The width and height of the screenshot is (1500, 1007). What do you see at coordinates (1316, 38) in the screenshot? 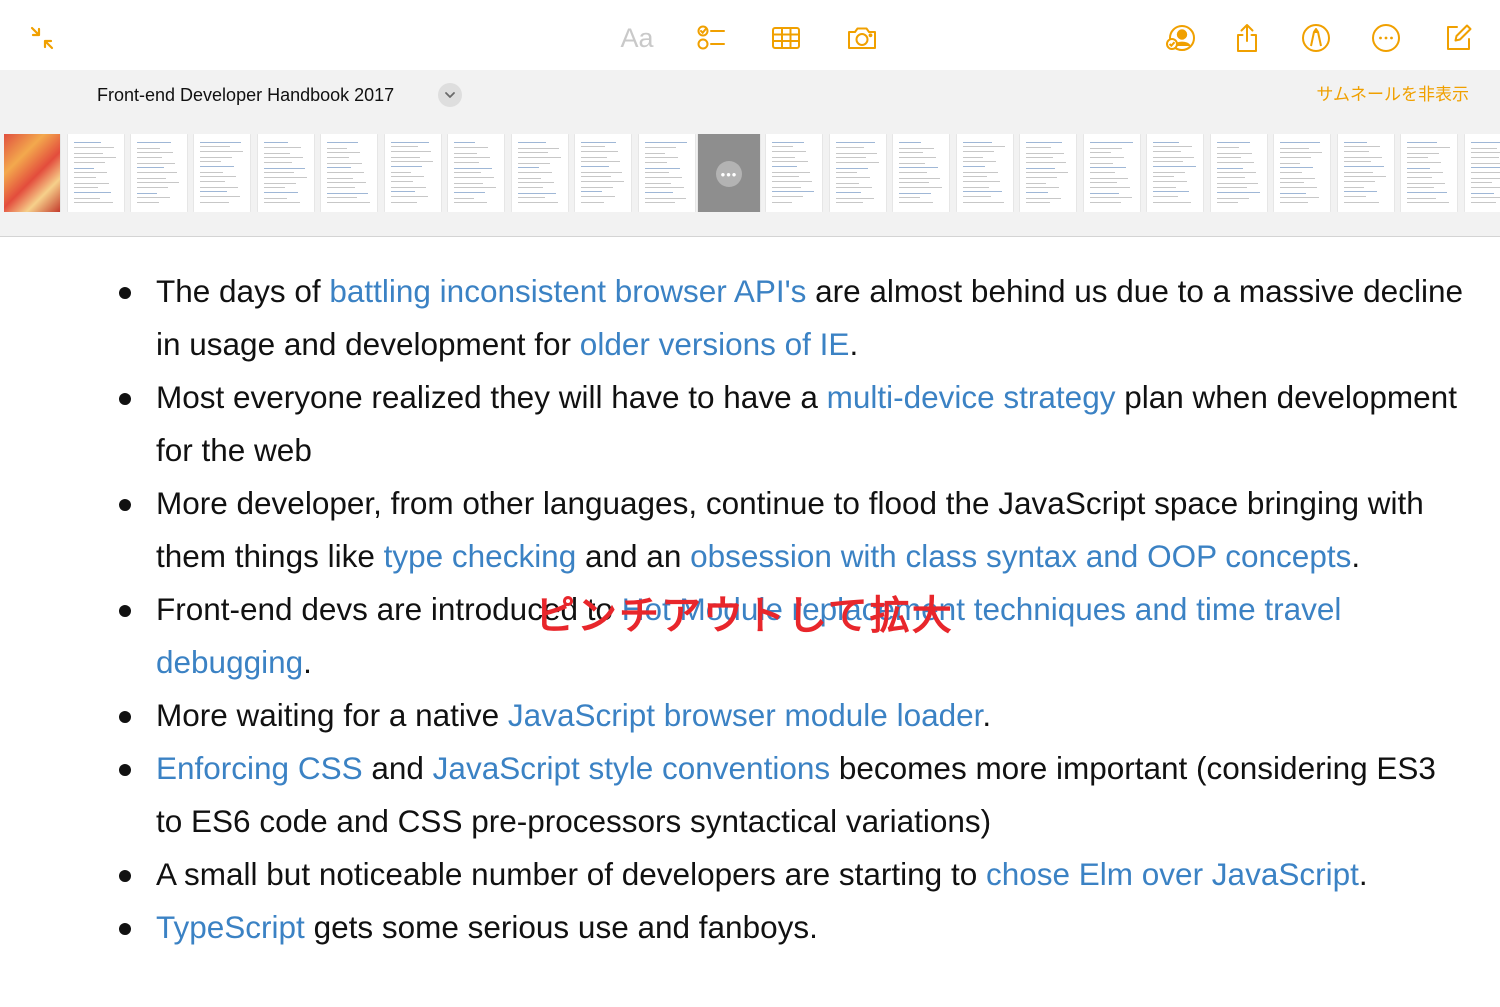
I see `markup-pen-icon` at bounding box center [1316, 38].